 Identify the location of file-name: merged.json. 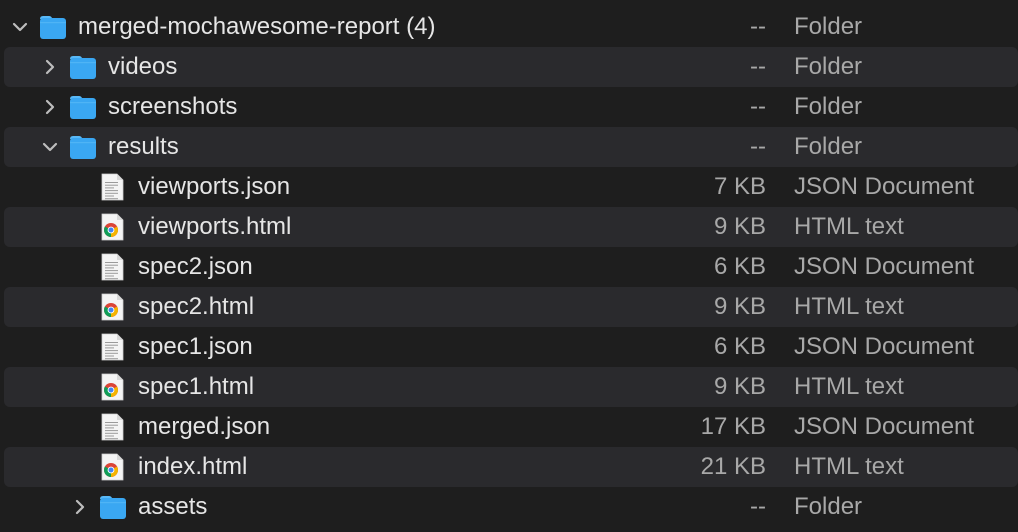
(204, 426).